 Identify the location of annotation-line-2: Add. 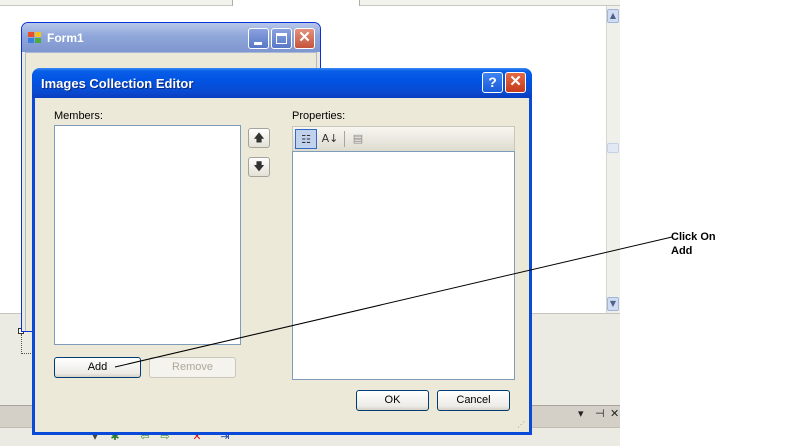
(682, 251).